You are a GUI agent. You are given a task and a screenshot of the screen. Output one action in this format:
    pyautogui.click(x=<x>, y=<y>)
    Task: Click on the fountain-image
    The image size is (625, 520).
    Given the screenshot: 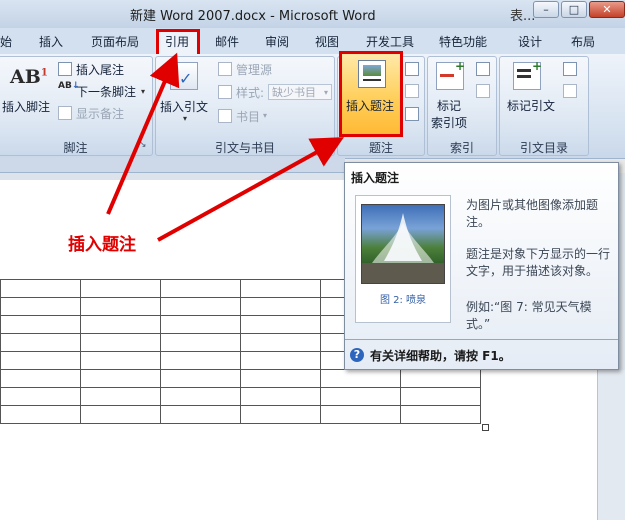 What is the action you would take?
    pyautogui.click(x=403, y=244)
    